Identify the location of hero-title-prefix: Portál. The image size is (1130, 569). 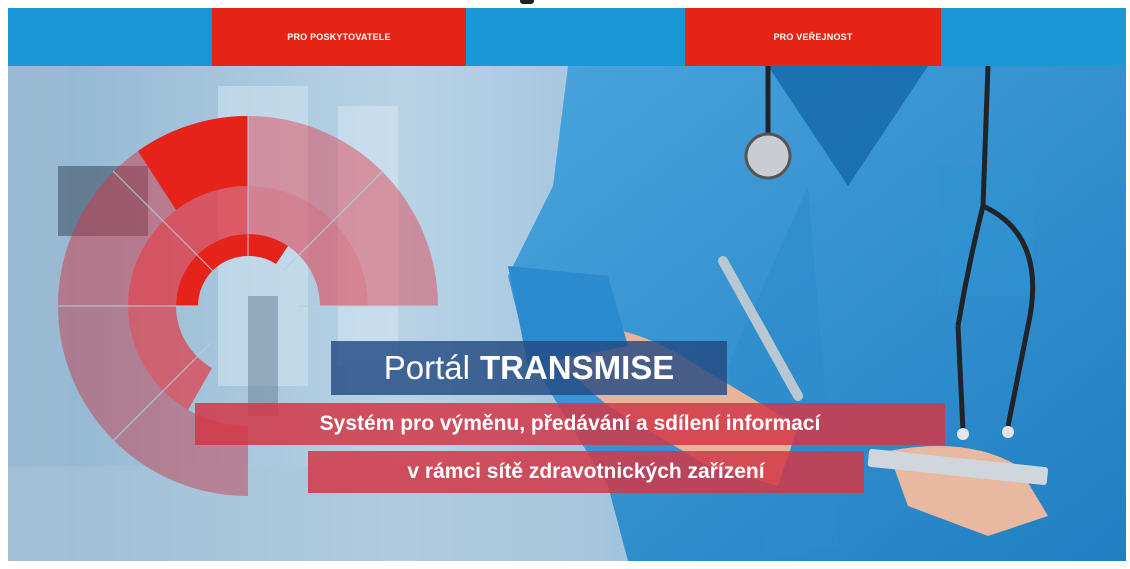
(426, 367).